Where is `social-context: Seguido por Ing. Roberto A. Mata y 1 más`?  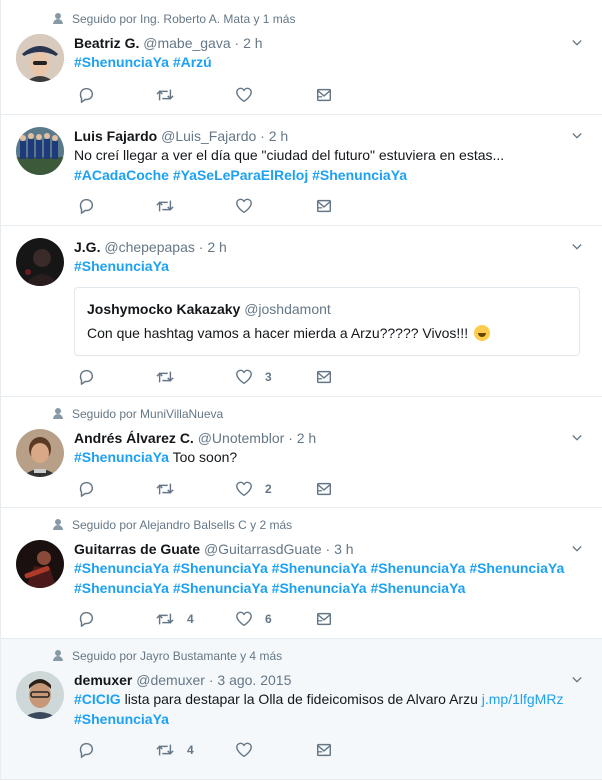
social-context: Seguido por Ing. Roberto A. Mata y 1 más is located at coordinates (174, 19).